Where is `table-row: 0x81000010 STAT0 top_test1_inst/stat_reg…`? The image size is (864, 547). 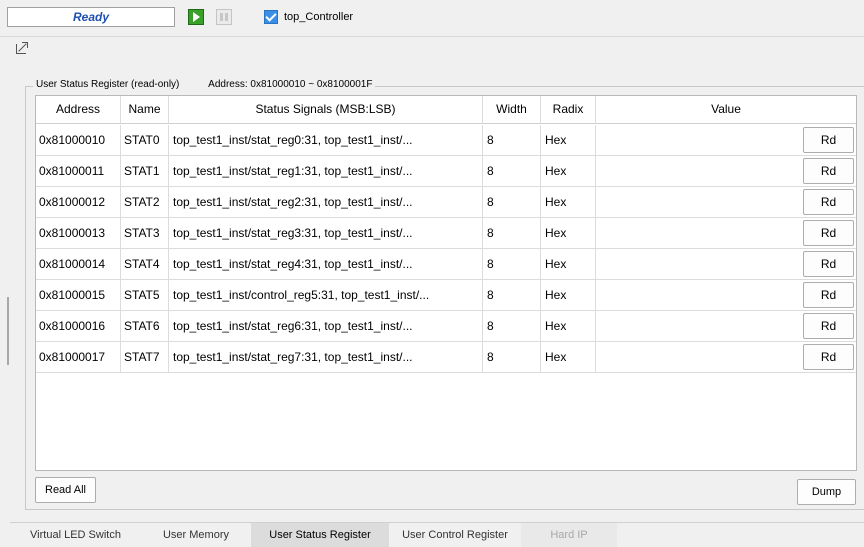 table-row: 0x81000010 STAT0 top_test1_inst/stat_reg… is located at coordinates (446, 140).